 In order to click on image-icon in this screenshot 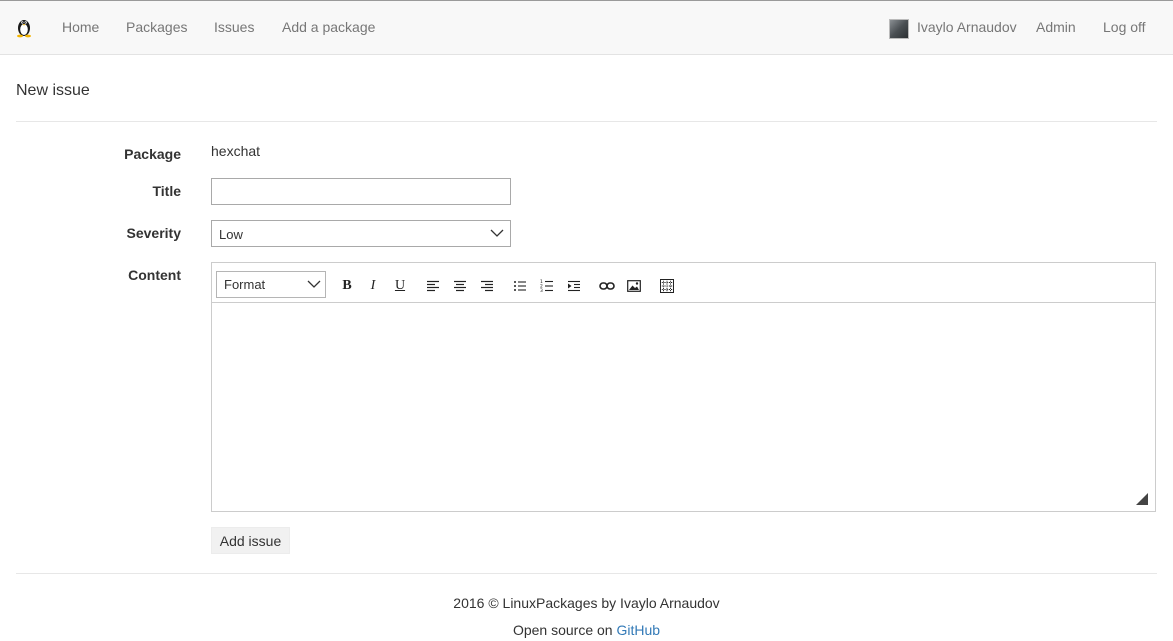, I will do `click(634, 286)`.